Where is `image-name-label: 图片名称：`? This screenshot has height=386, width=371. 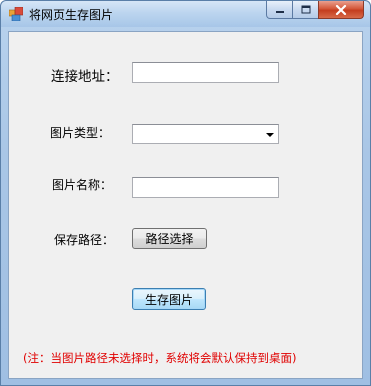
image-name-label: 图片名称： is located at coordinates (82, 185).